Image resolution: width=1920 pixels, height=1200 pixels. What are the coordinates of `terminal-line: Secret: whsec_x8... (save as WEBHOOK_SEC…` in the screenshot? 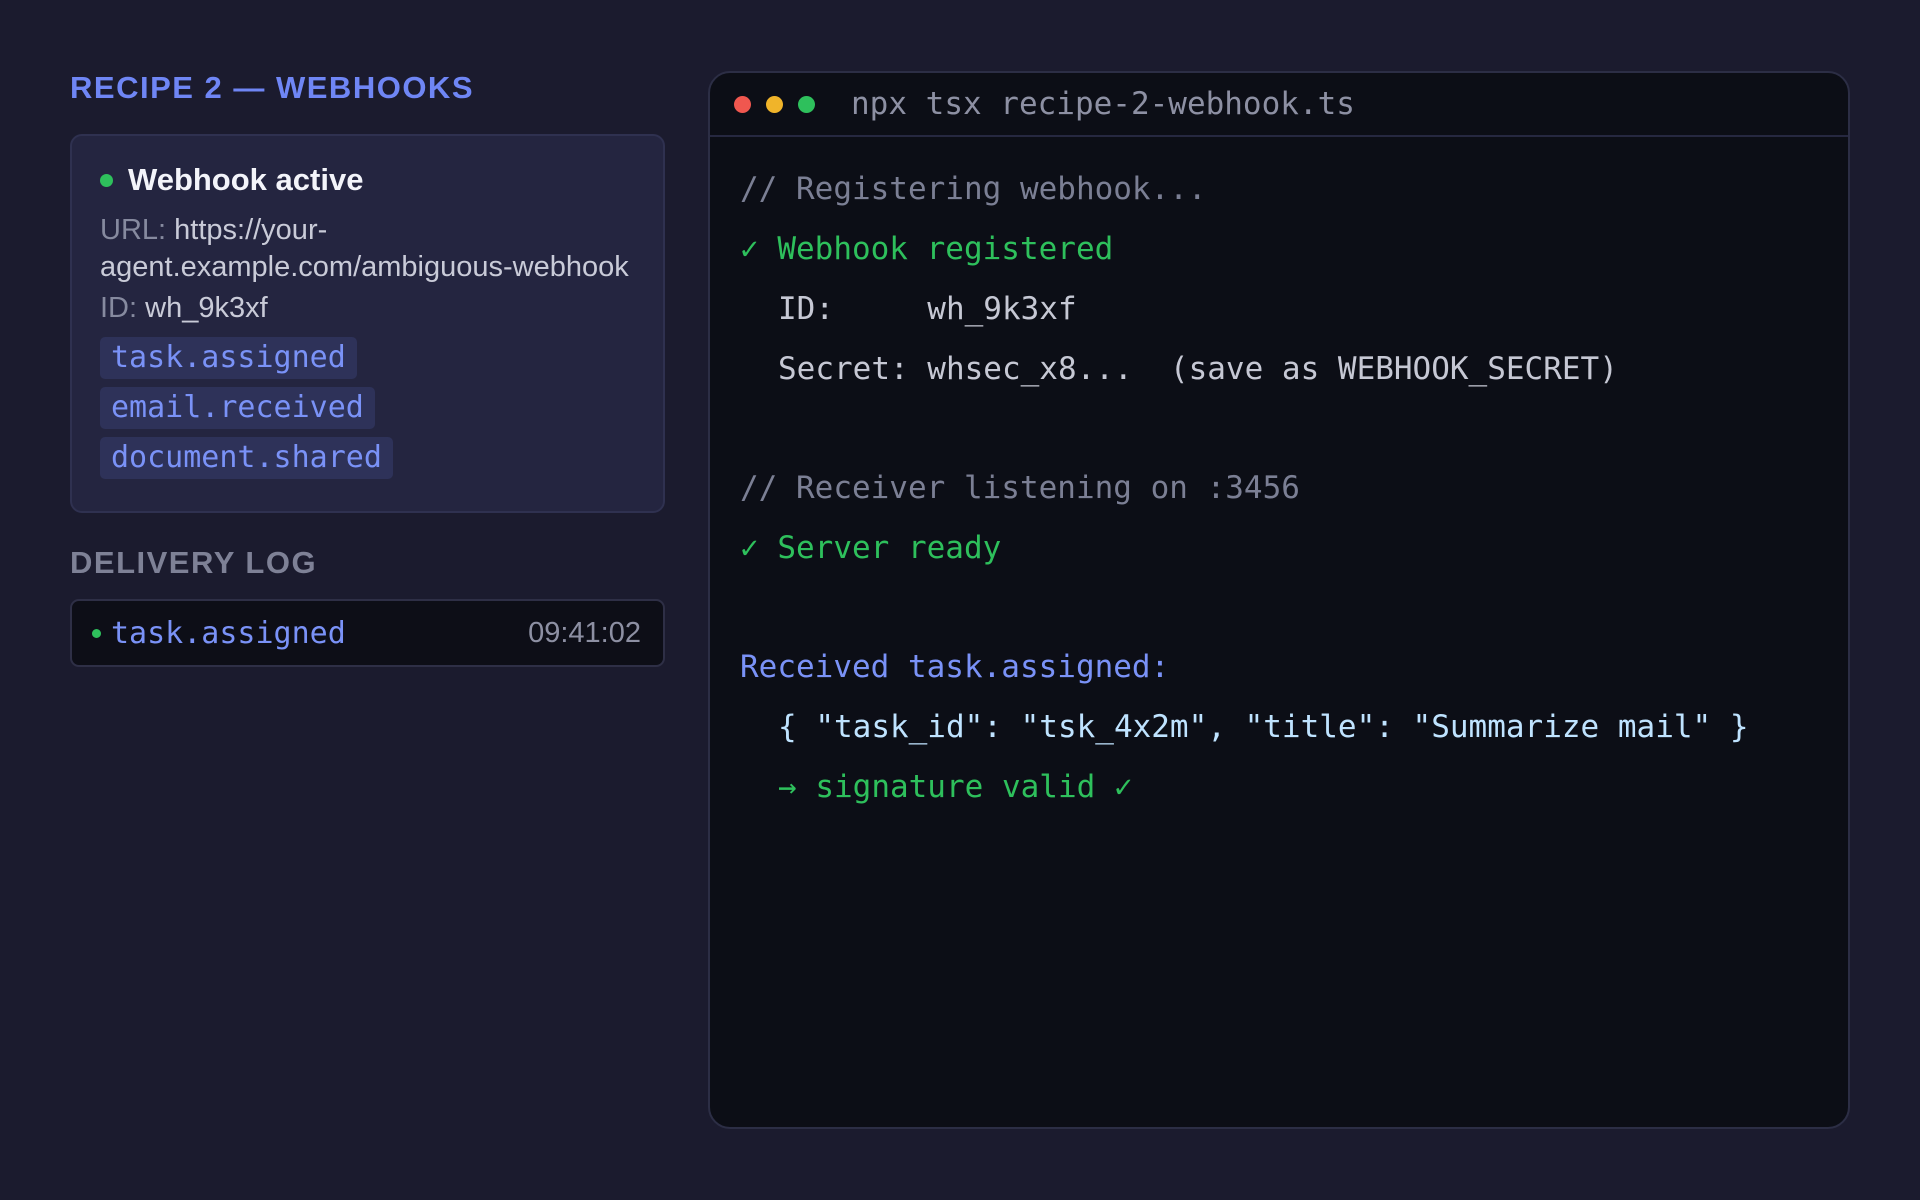 It's located at (1198, 369).